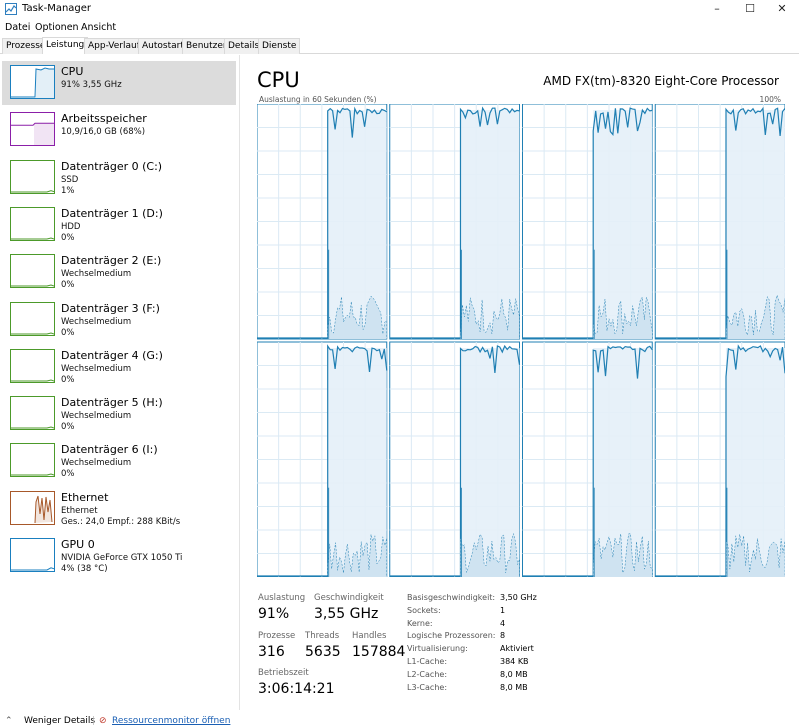 The height and width of the screenshot is (728, 799). What do you see at coordinates (78, 544) in the screenshot?
I see `sidebar-item-title: GPU 0` at bounding box center [78, 544].